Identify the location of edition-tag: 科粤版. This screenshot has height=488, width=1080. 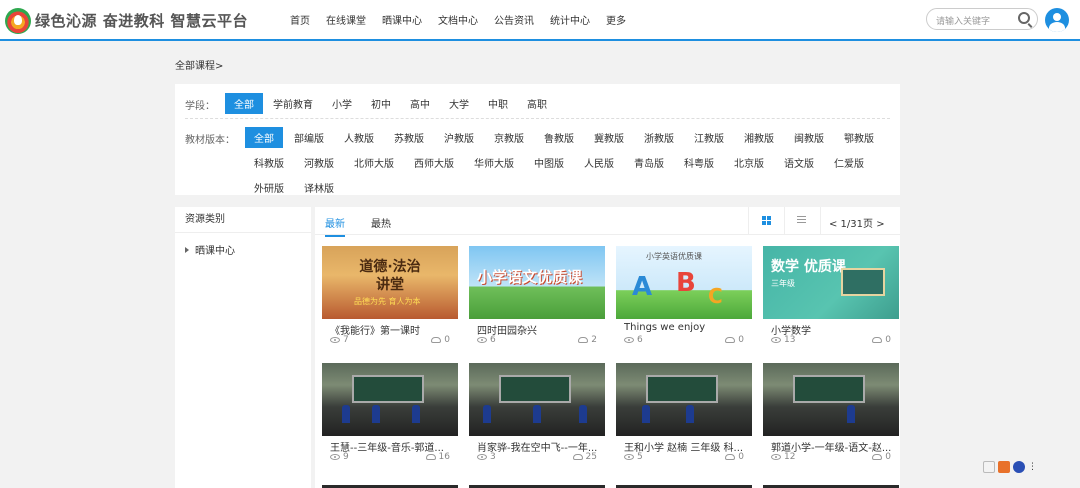
(699, 162).